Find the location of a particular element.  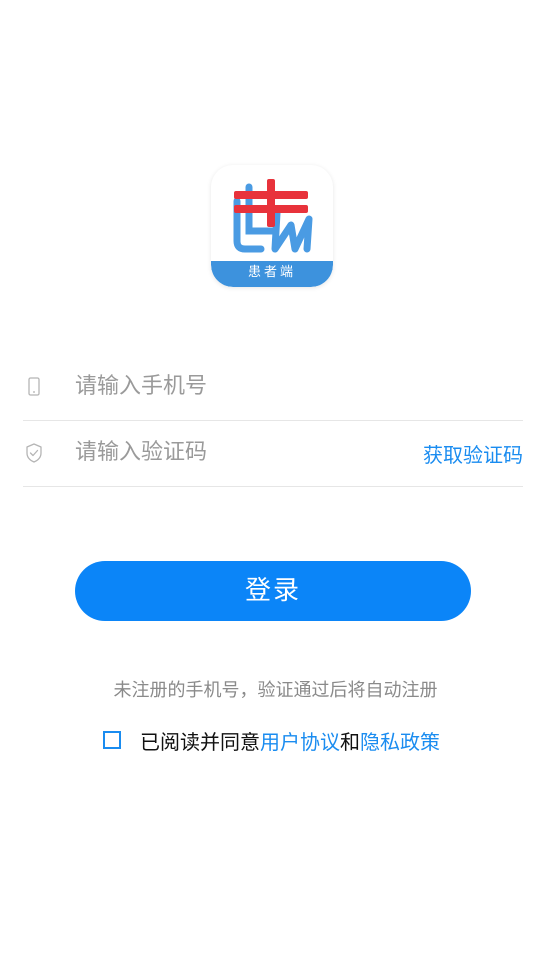

app-logo: 患者端 is located at coordinates (272, 226).